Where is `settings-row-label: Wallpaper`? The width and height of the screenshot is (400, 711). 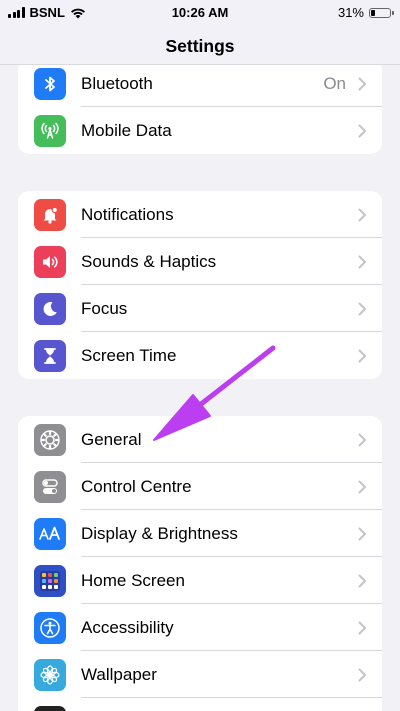 settings-row-label: Wallpaper is located at coordinates (119, 674).